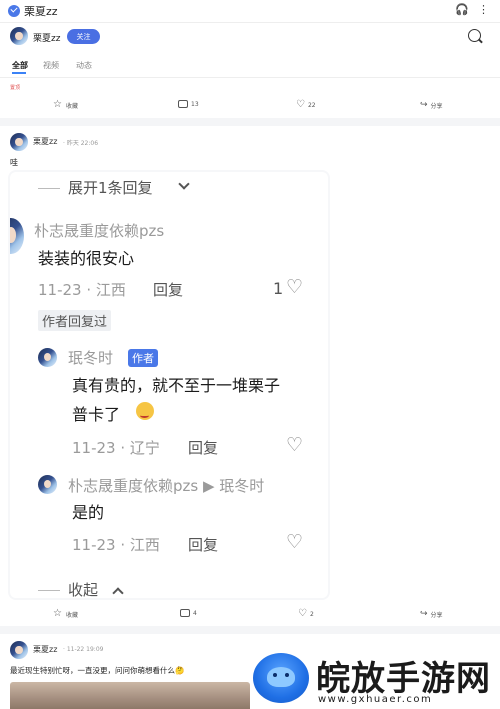 Image resolution: width=500 pixels, height=709 pixels. Describe the element at coordinates (110, 188) in the screenshot. I see `expand-replies: 展开1条回复` at that location.